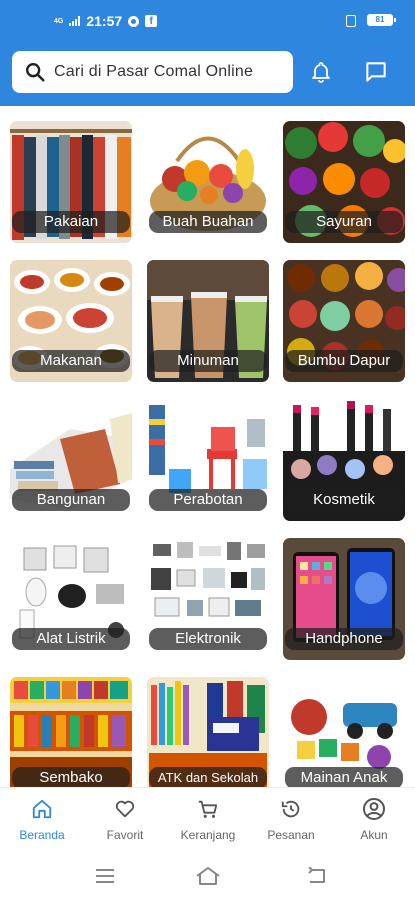 Image resolution: width=415 pixels, height=900 pixels. I want to click on account-icon, so click(374, 809).